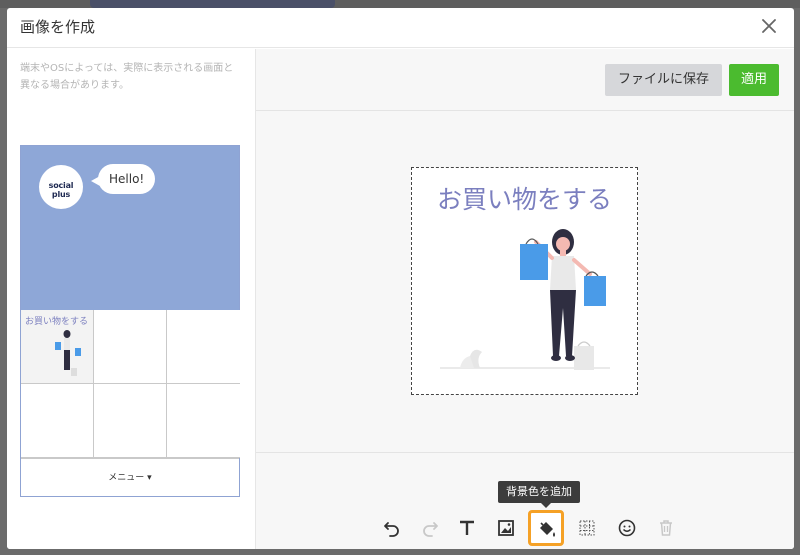 The height and width of the screenshot is (555, 800). Describe the element at coordinates (392, 528) in the screenshot. I see `undo-icon` at that location.